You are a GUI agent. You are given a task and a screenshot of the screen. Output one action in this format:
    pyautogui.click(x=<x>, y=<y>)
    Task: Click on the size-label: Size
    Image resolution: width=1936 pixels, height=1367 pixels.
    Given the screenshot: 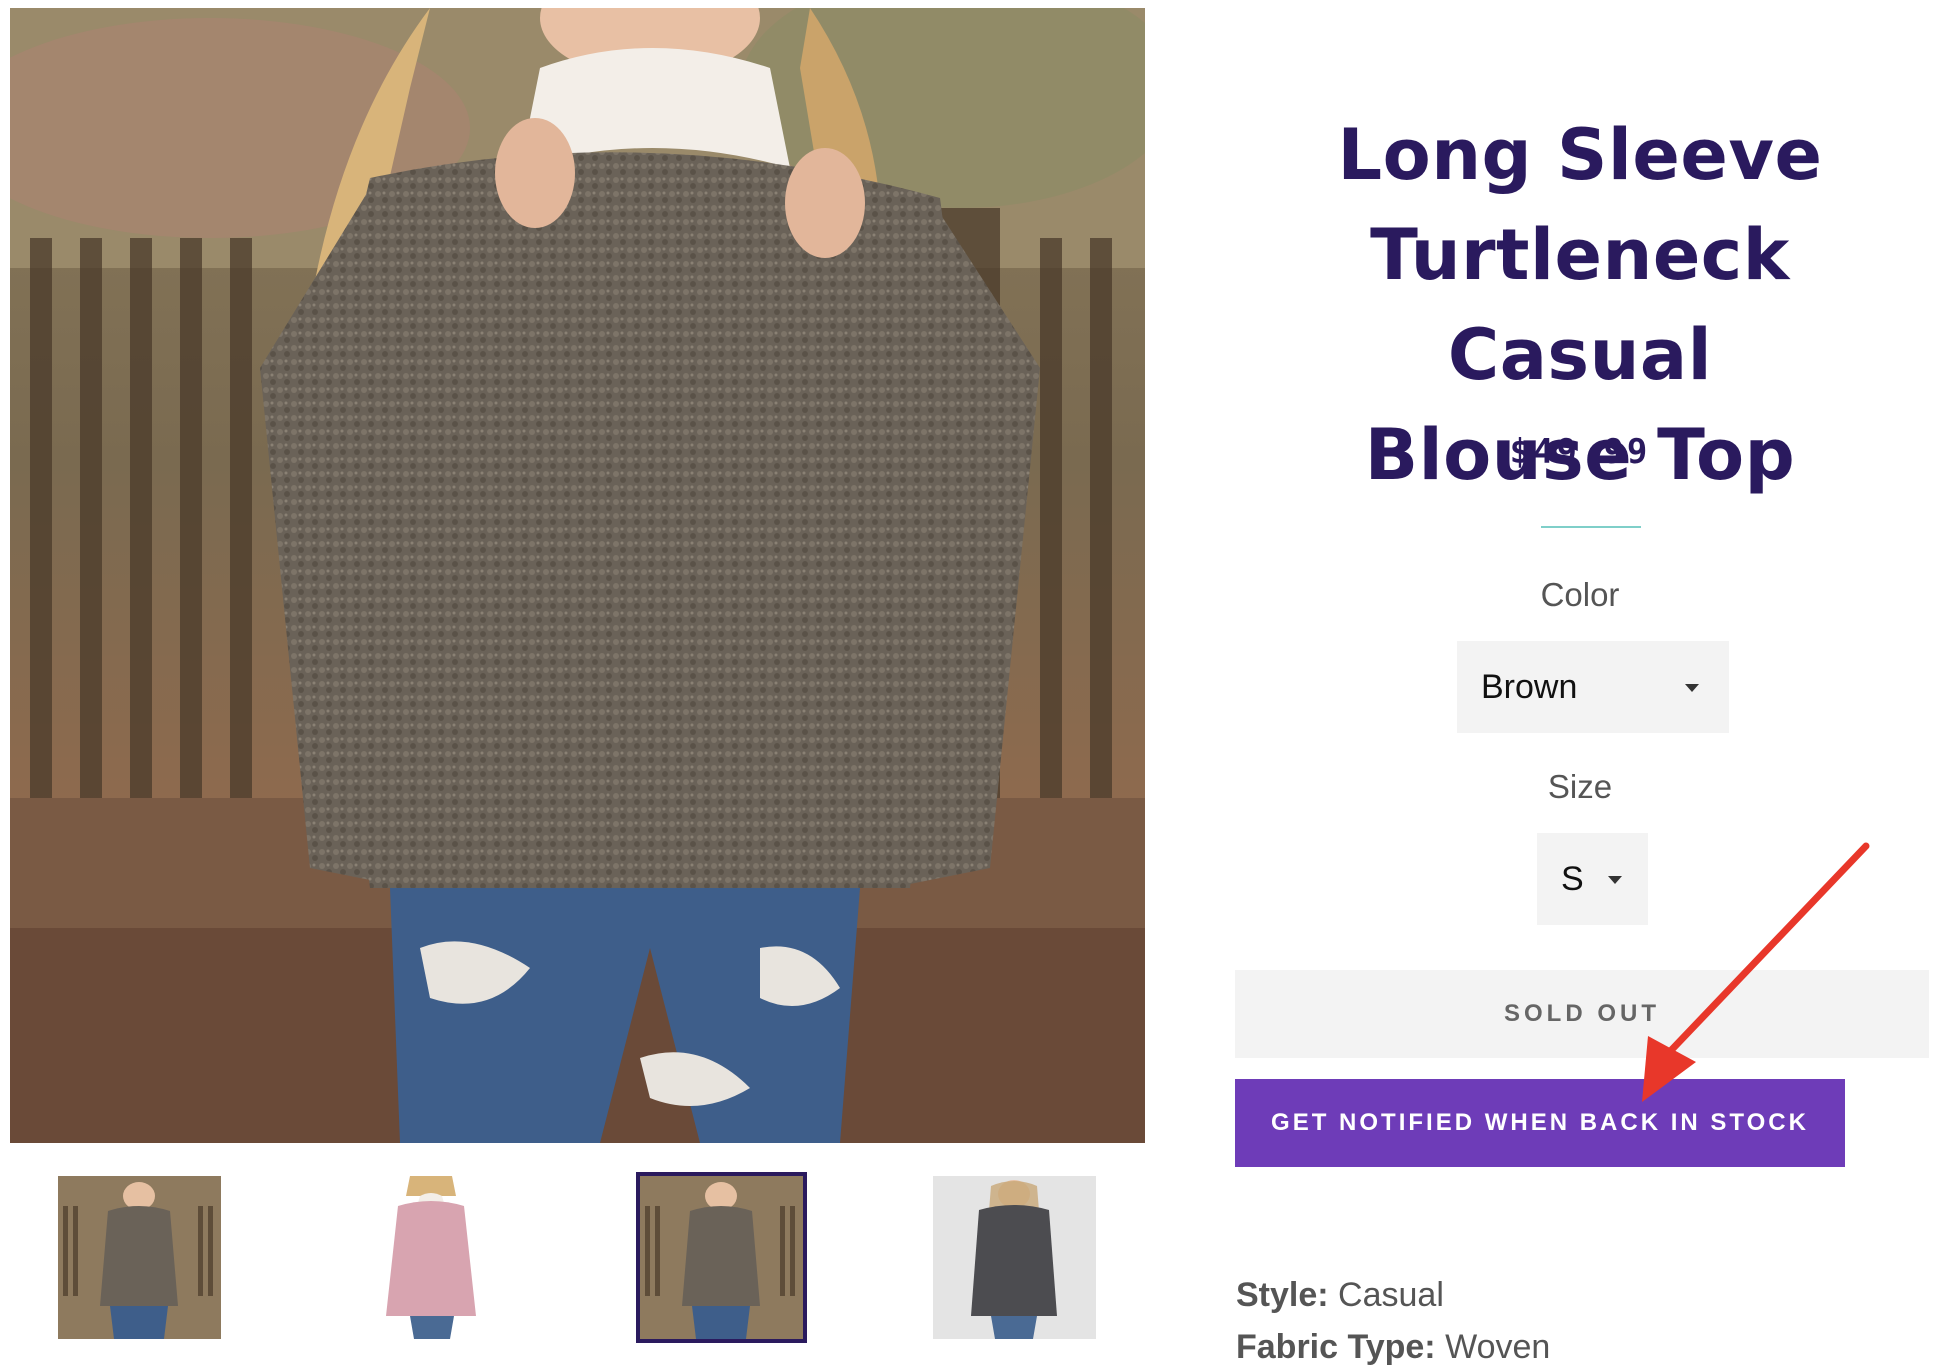 What is the action you would take?
    pyautogui.click(x=1580, y=786)
    